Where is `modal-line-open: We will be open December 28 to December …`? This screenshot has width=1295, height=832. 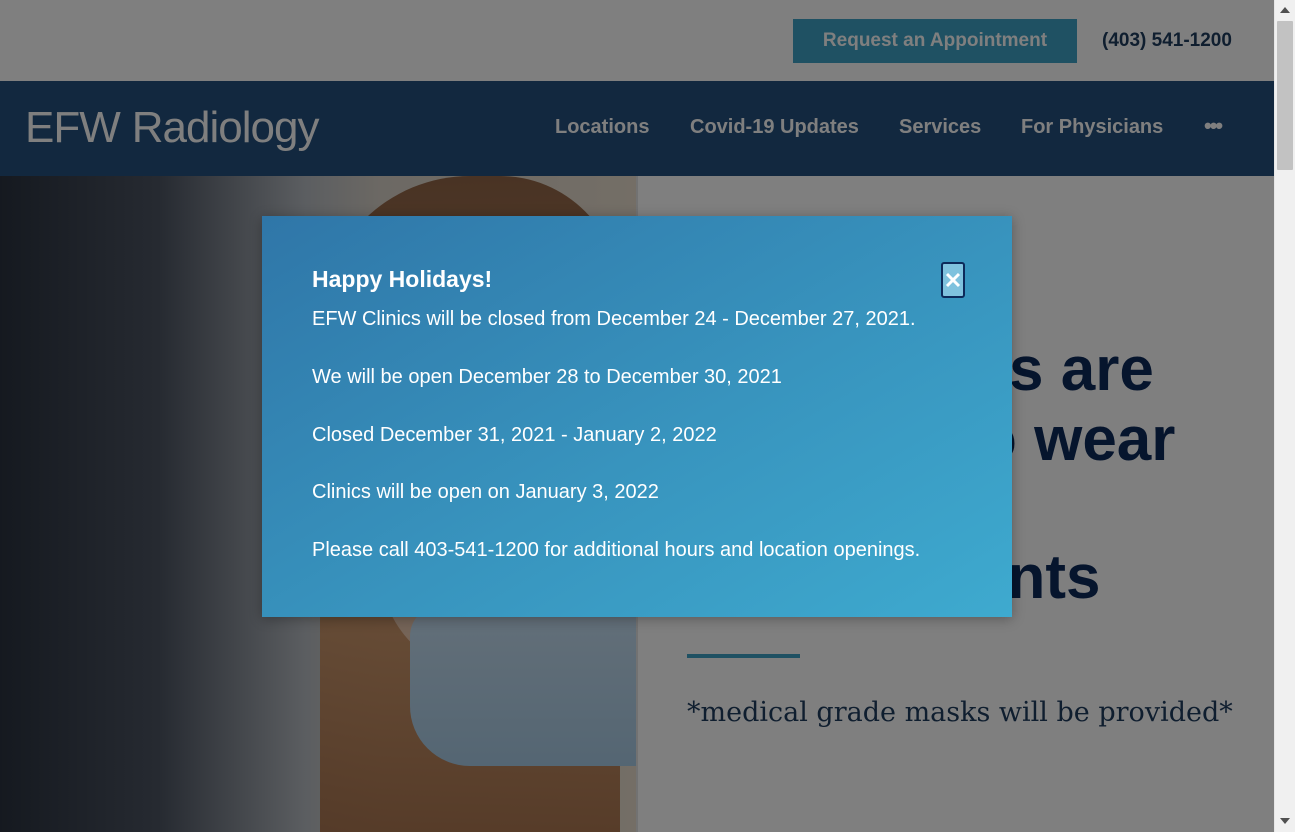
modal-line-open: We will be open December 28 to December … is located at coordinates (547, 377).